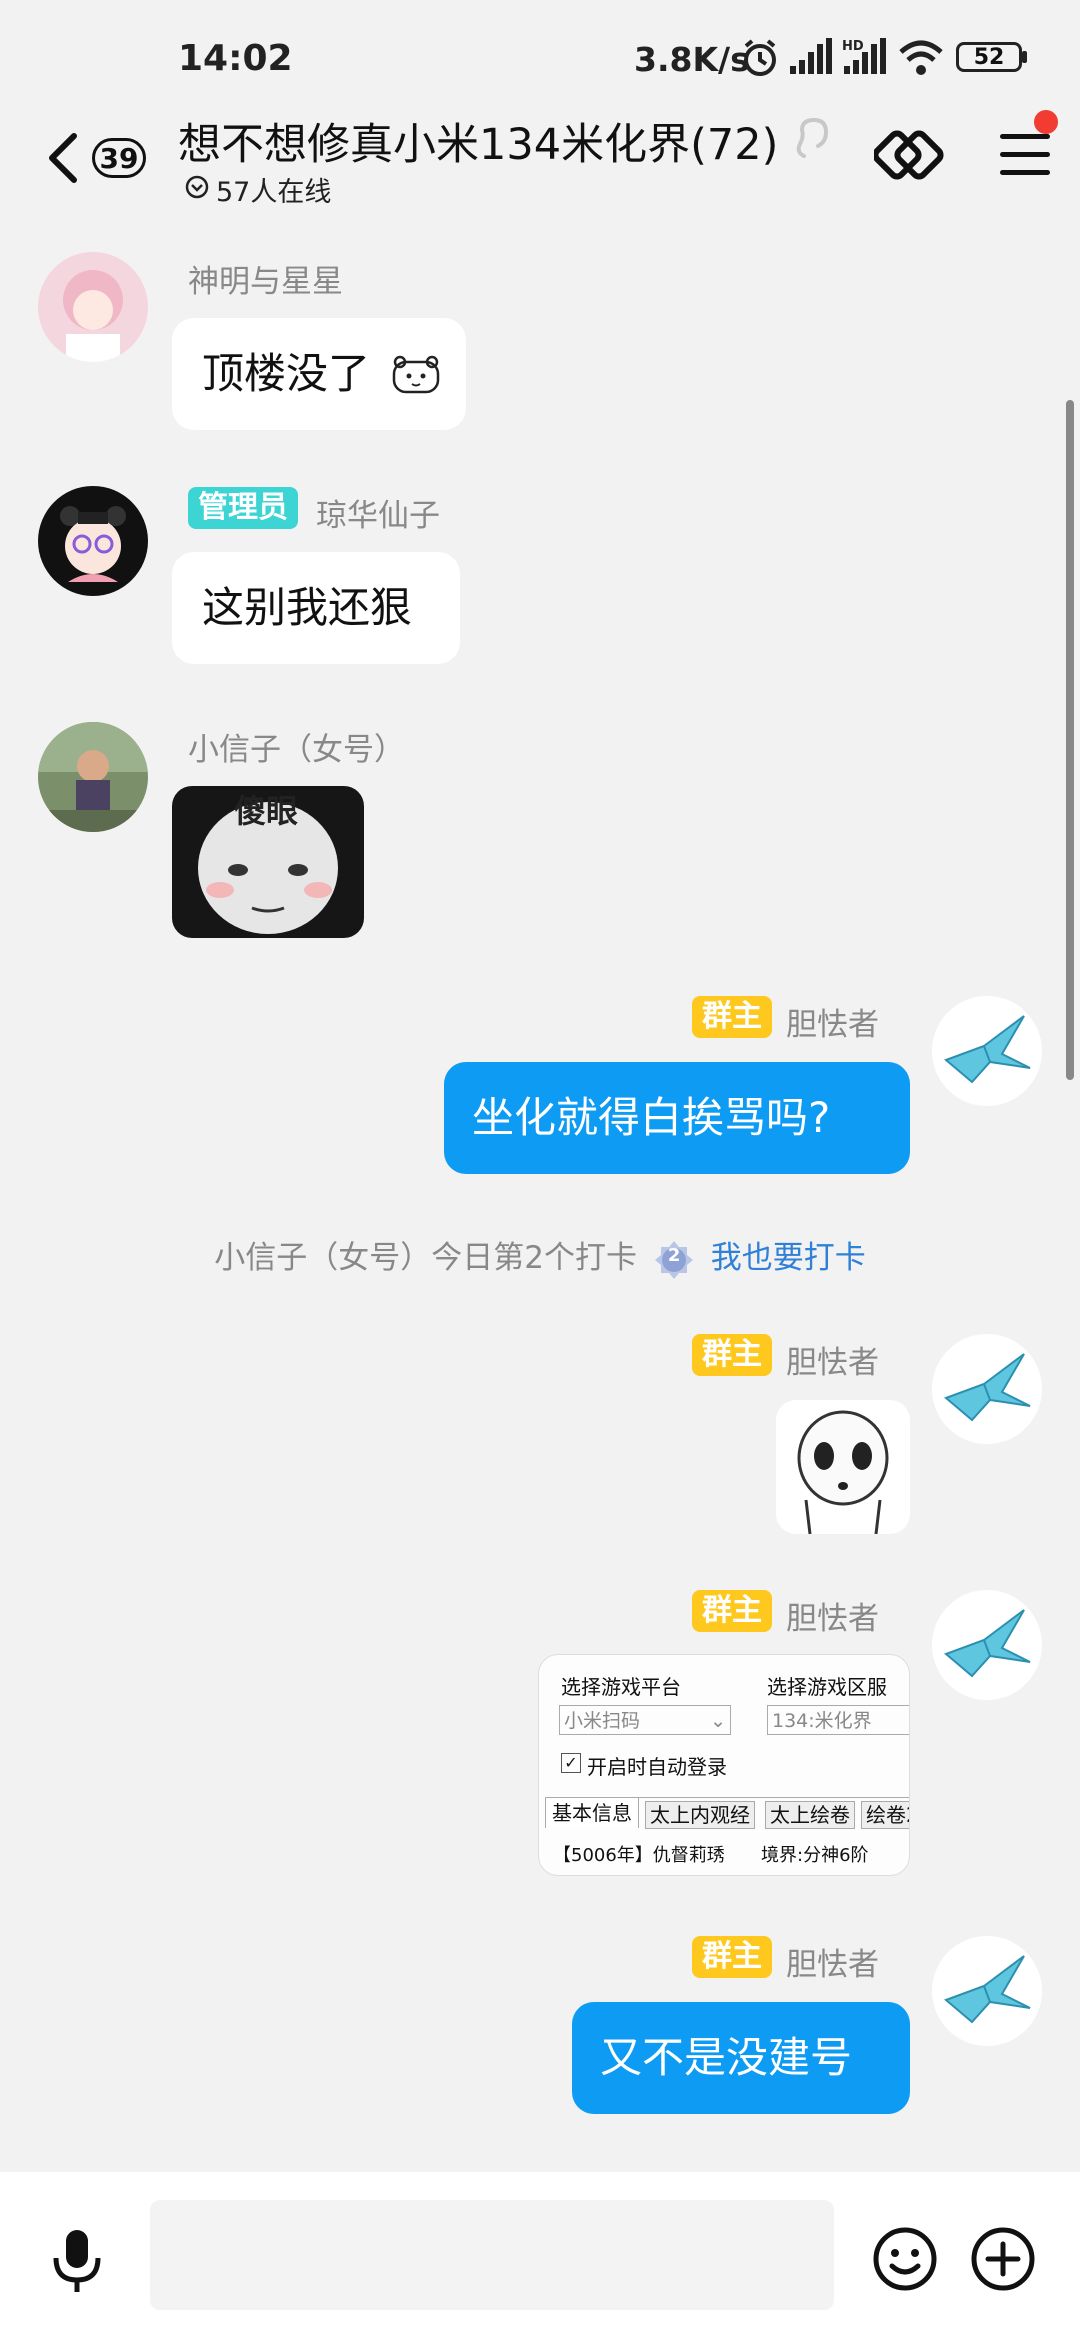  I want to click on notification-dot, so click(1046, 122).